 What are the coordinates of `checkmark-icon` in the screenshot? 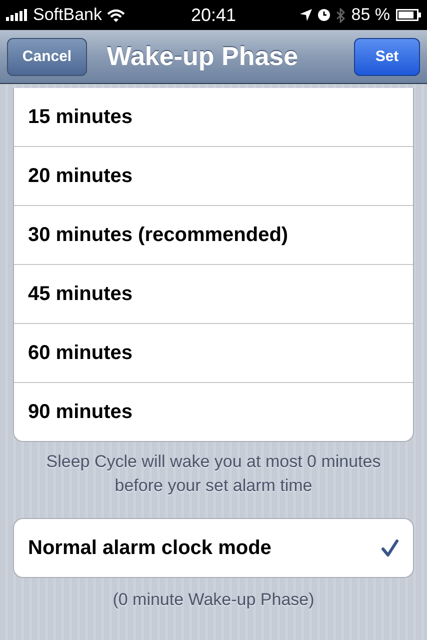 It's located at (390, 548).